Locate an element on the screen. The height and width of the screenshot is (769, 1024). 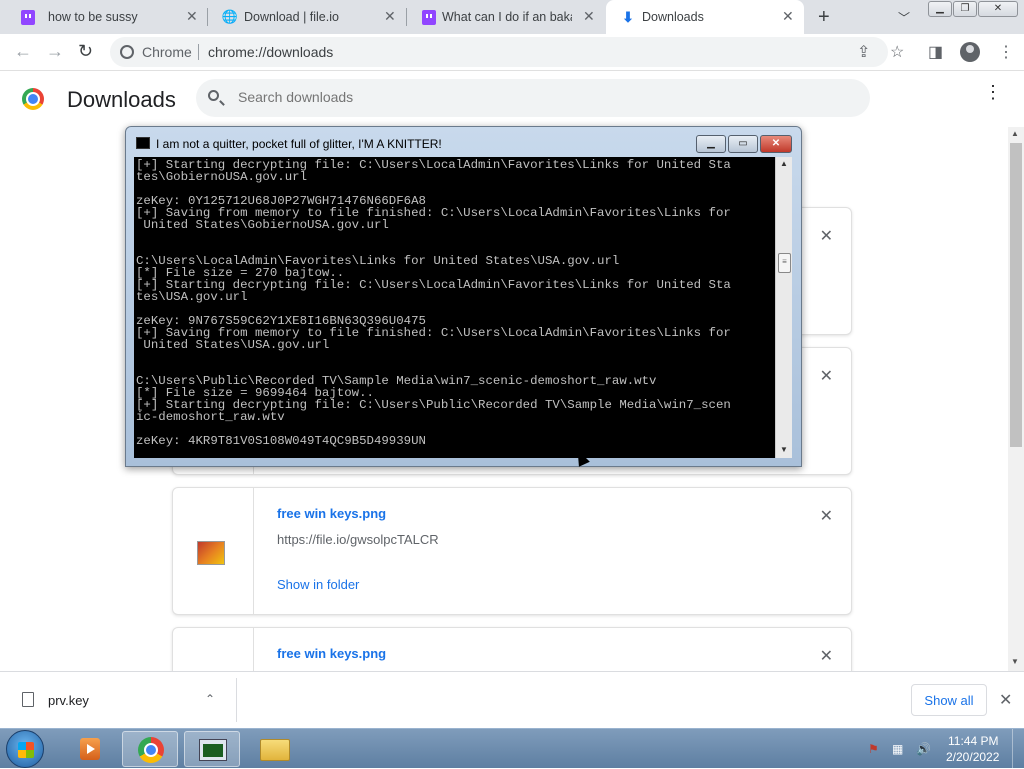
tab-what-can-i-do: What can I do if an baka ✕ is located at coordinates (506, 17).